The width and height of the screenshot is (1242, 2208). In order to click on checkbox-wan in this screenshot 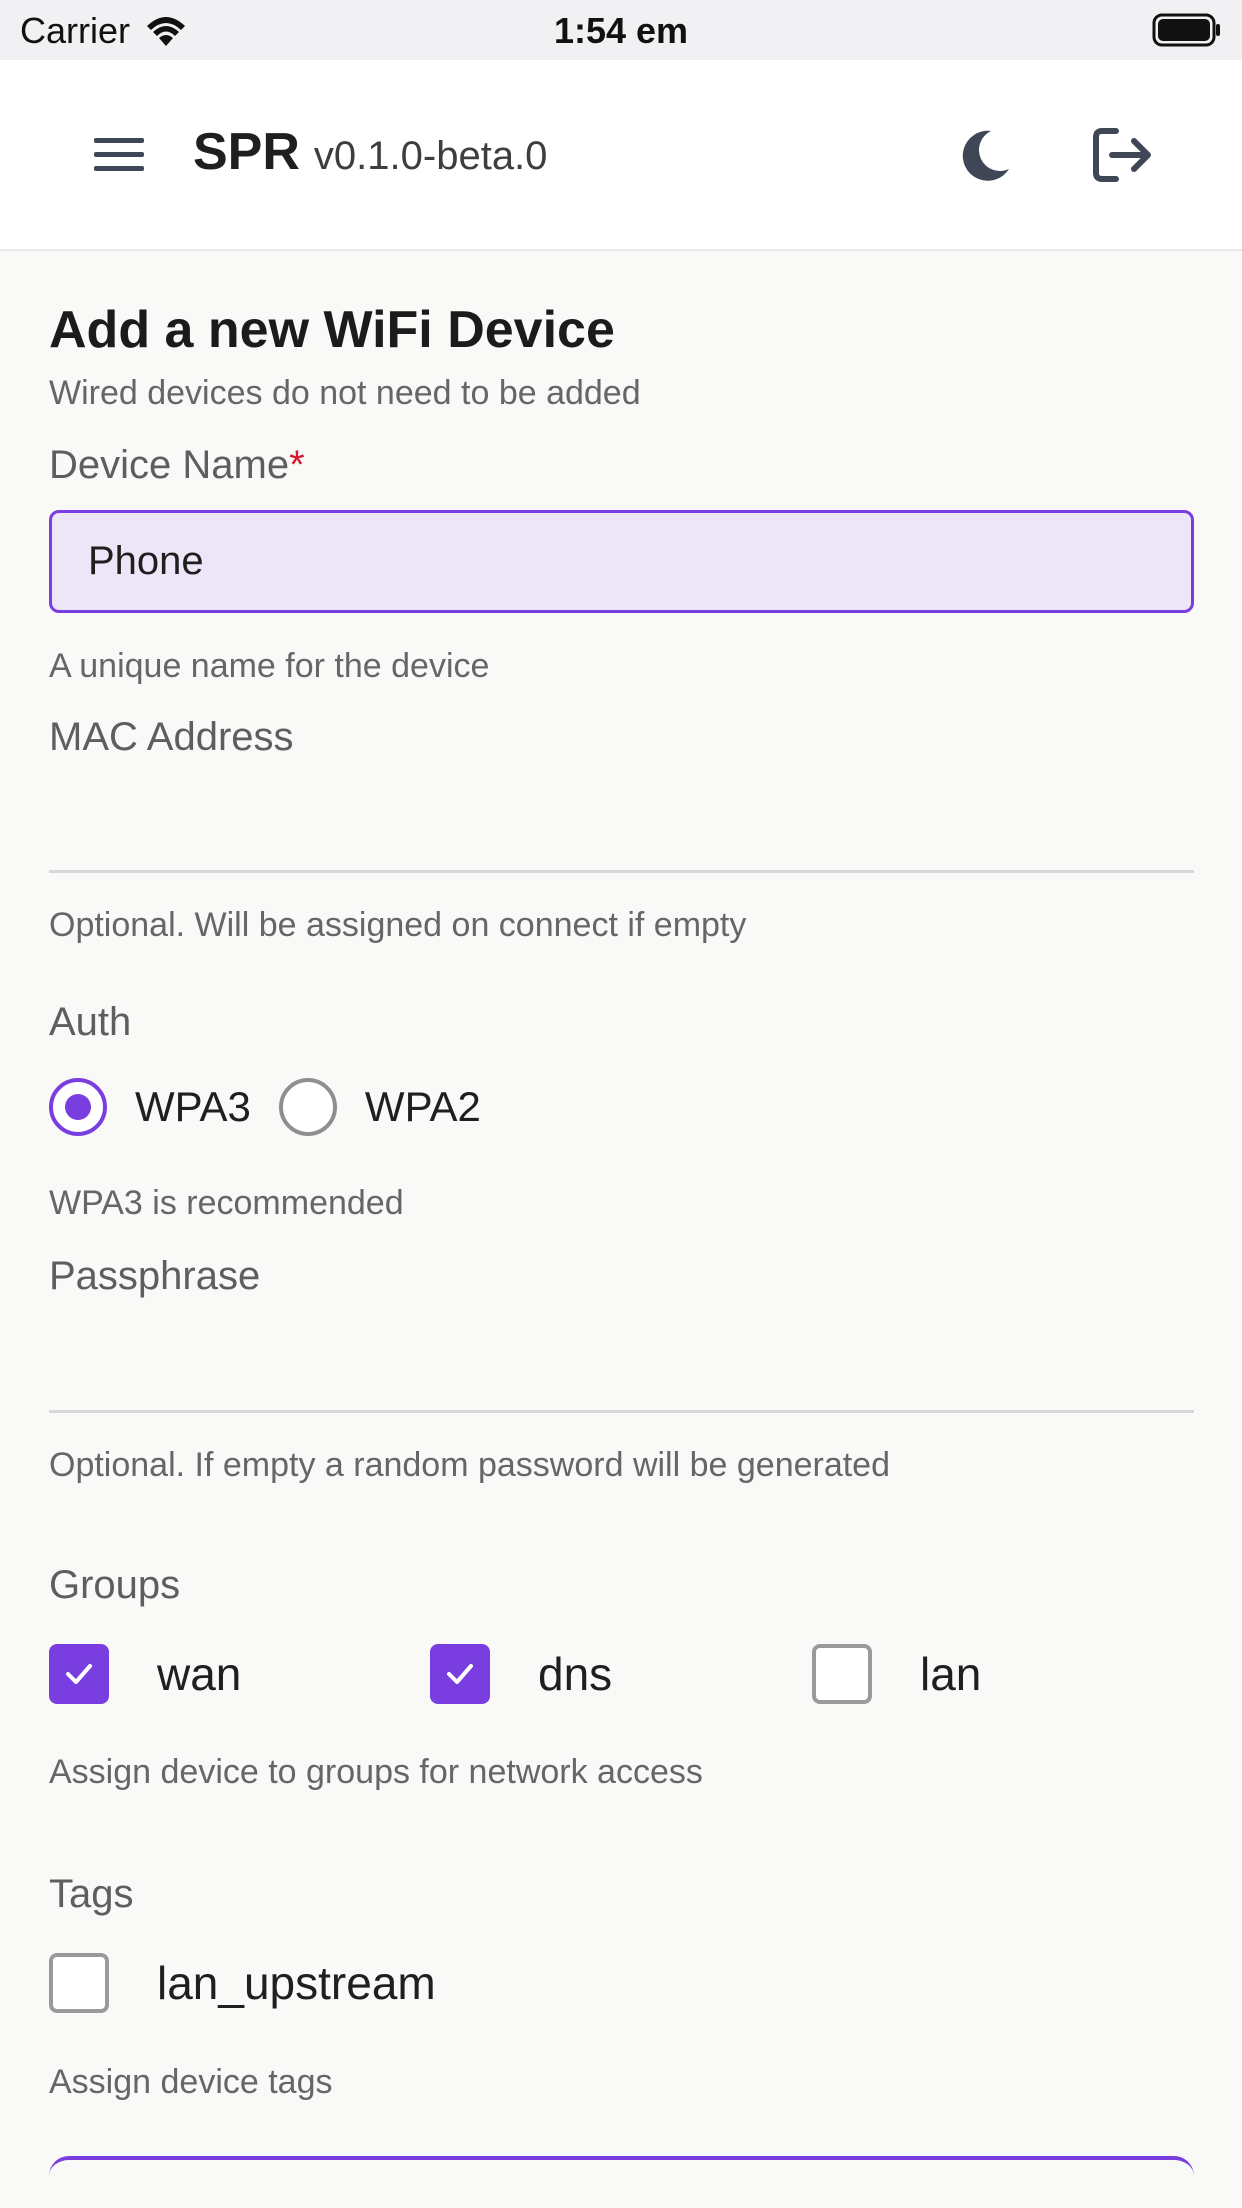, I will do `click(79, 1674)`.